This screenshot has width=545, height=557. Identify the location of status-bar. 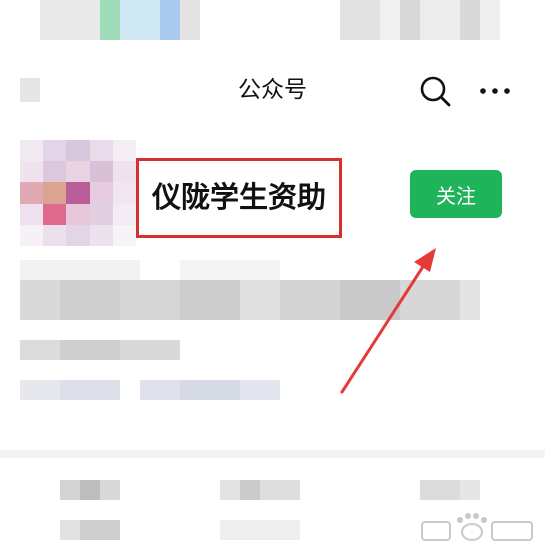
(272, 24).